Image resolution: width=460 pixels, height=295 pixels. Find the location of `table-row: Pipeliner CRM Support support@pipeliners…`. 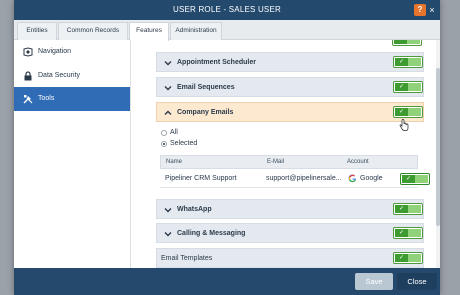

table-row: Pipeliner CRM Support support@pipeliners… is located at coordinates (295, 179).